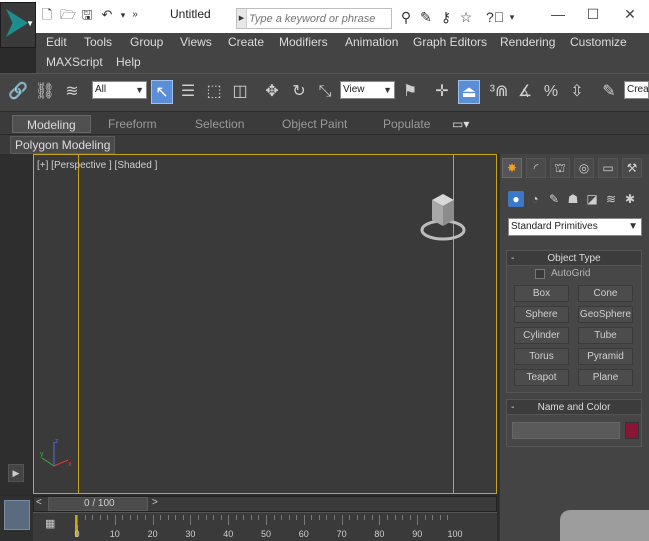  Describe the element at coordinates (314, 124) in the screenshot. I see `tab-object-paint: Object Paint` at that location.